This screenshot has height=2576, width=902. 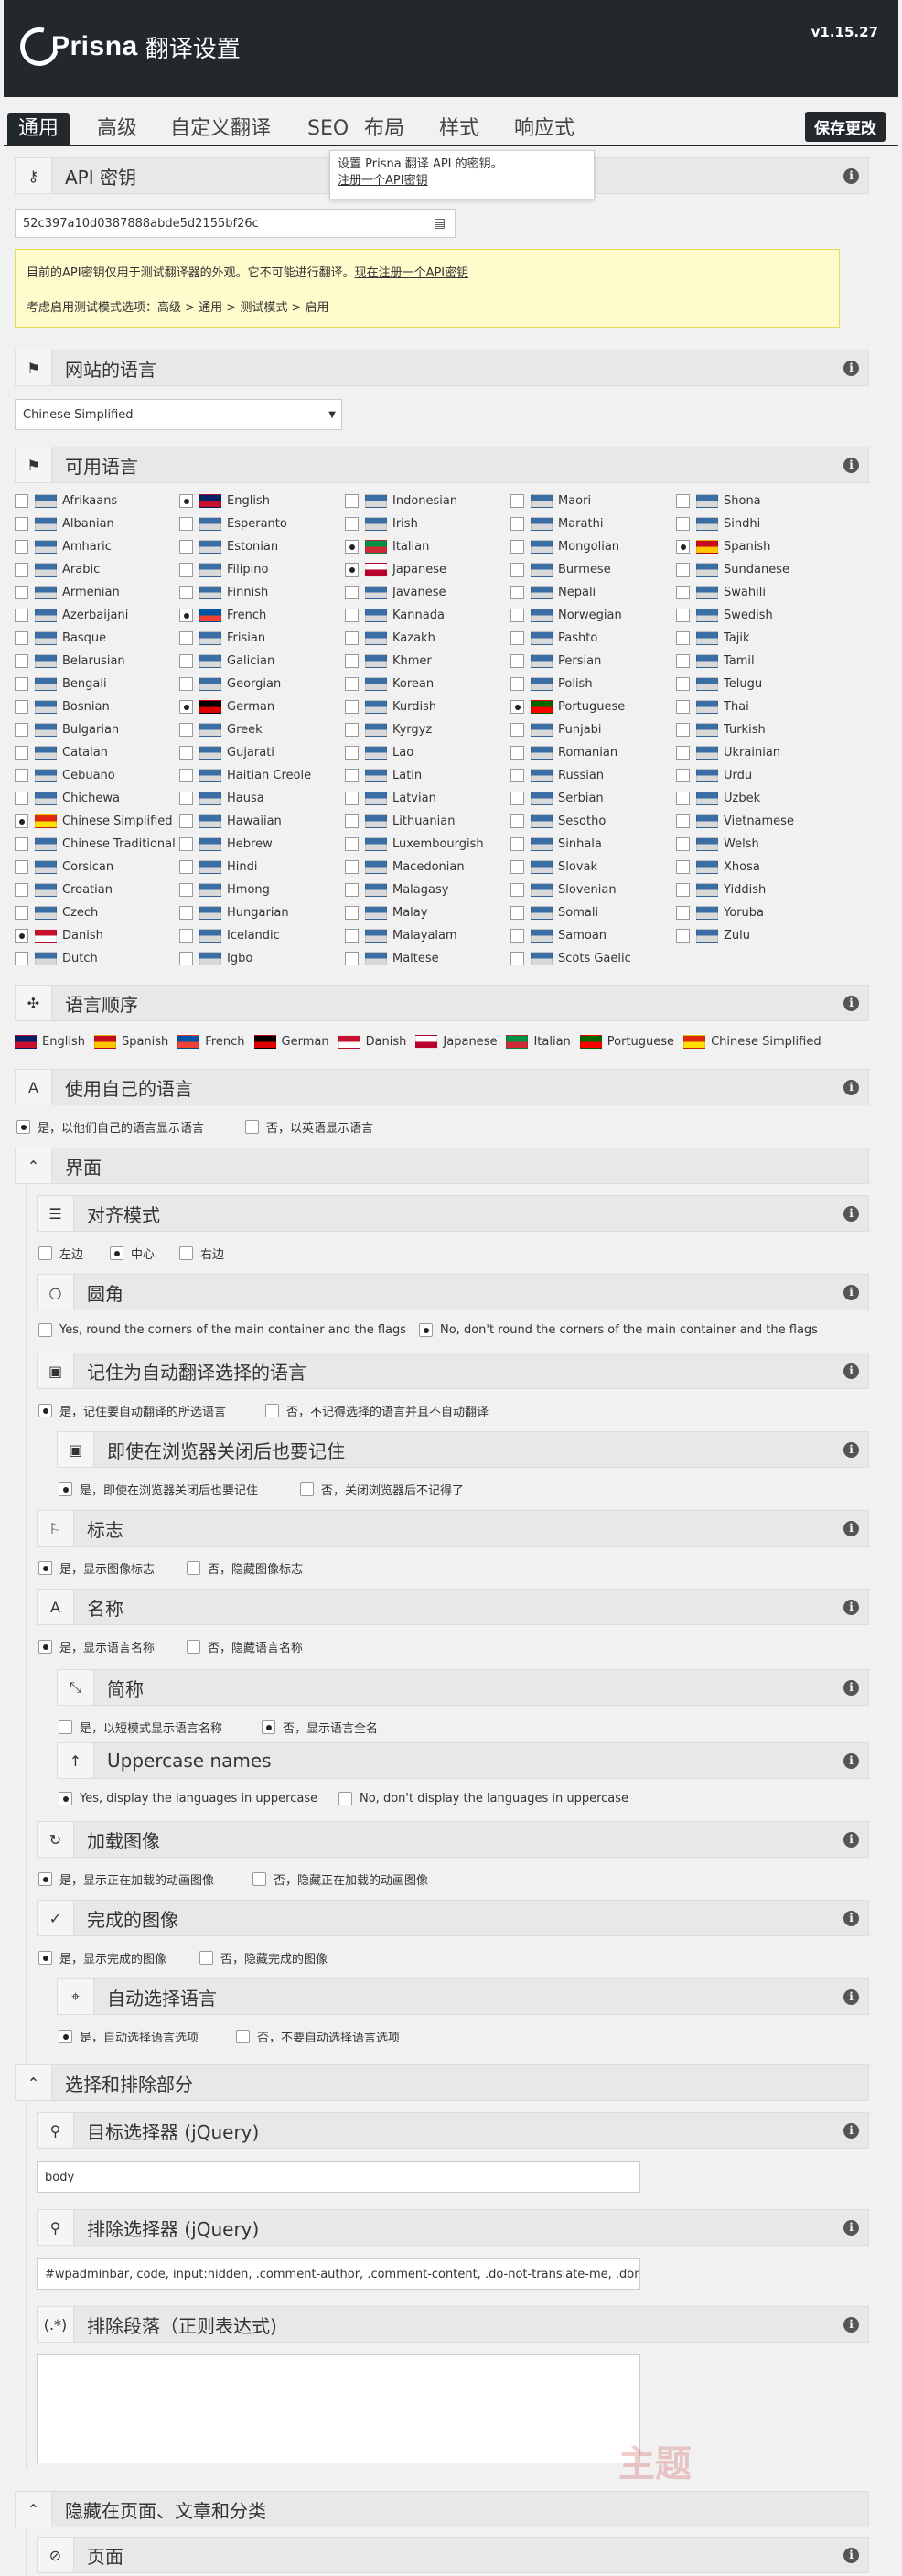 What do you see at coordinates (372, 1042) in the screenshot?
I see `order-item: Danish` at bounding box center [372, 1042].